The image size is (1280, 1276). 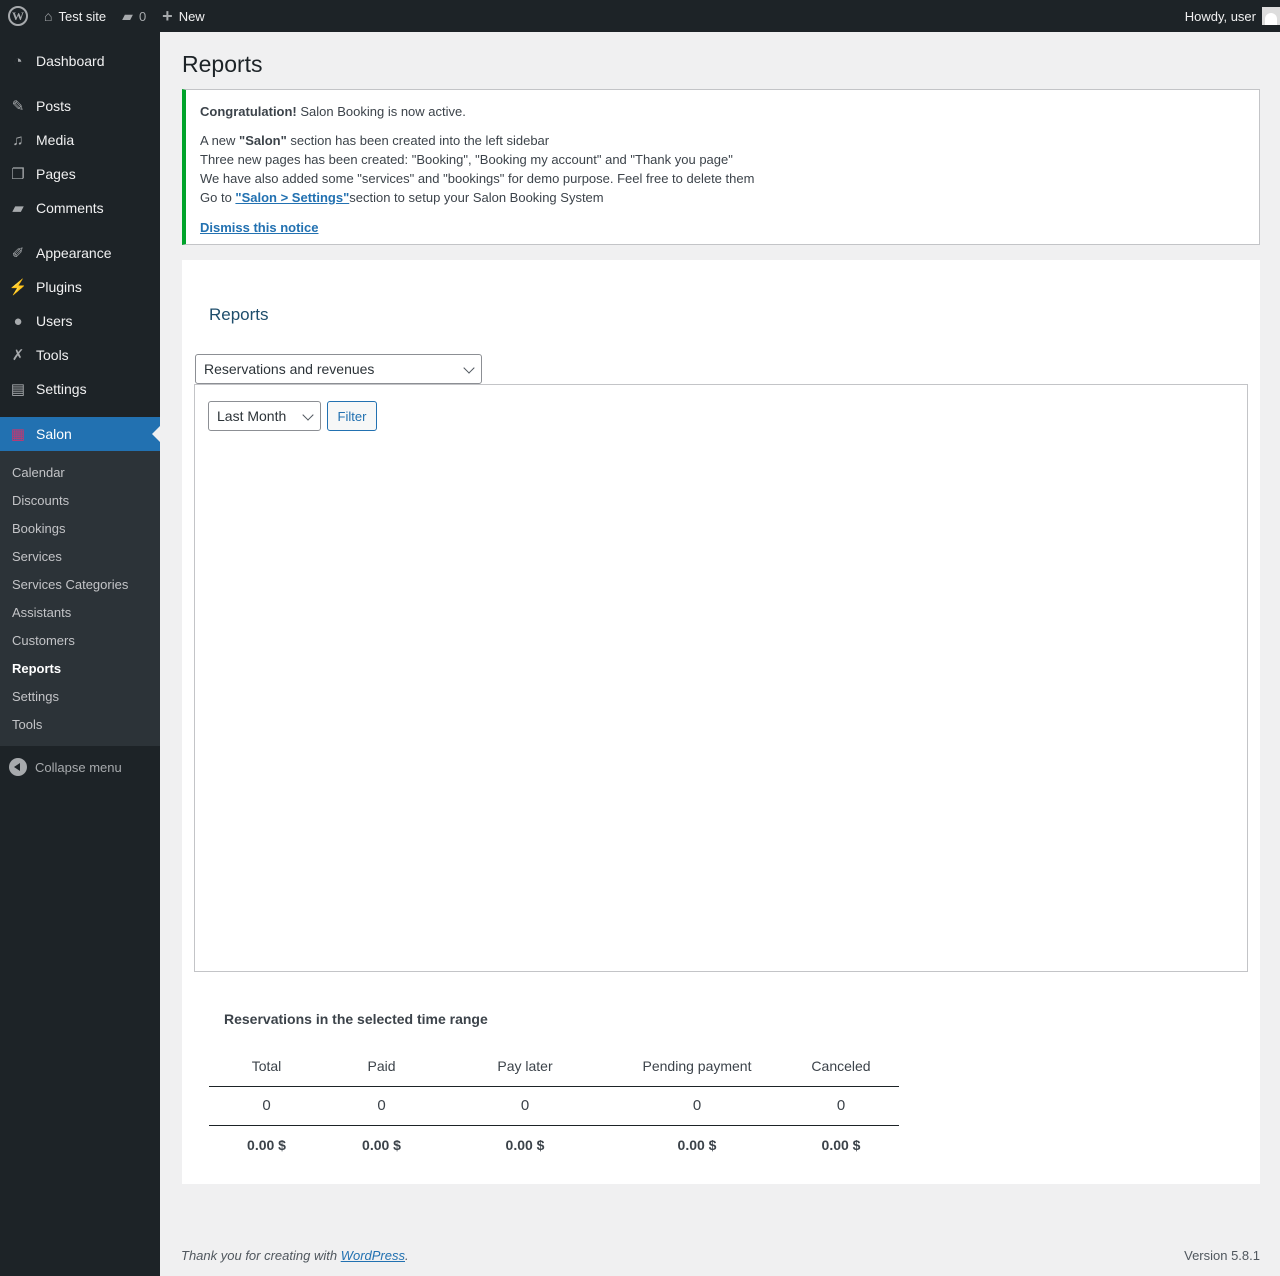 What do you see at coordinates (1220, 16) in the screenshot?
I see `howdy-text: Howdy, user` at bounding box center [1220, 16].